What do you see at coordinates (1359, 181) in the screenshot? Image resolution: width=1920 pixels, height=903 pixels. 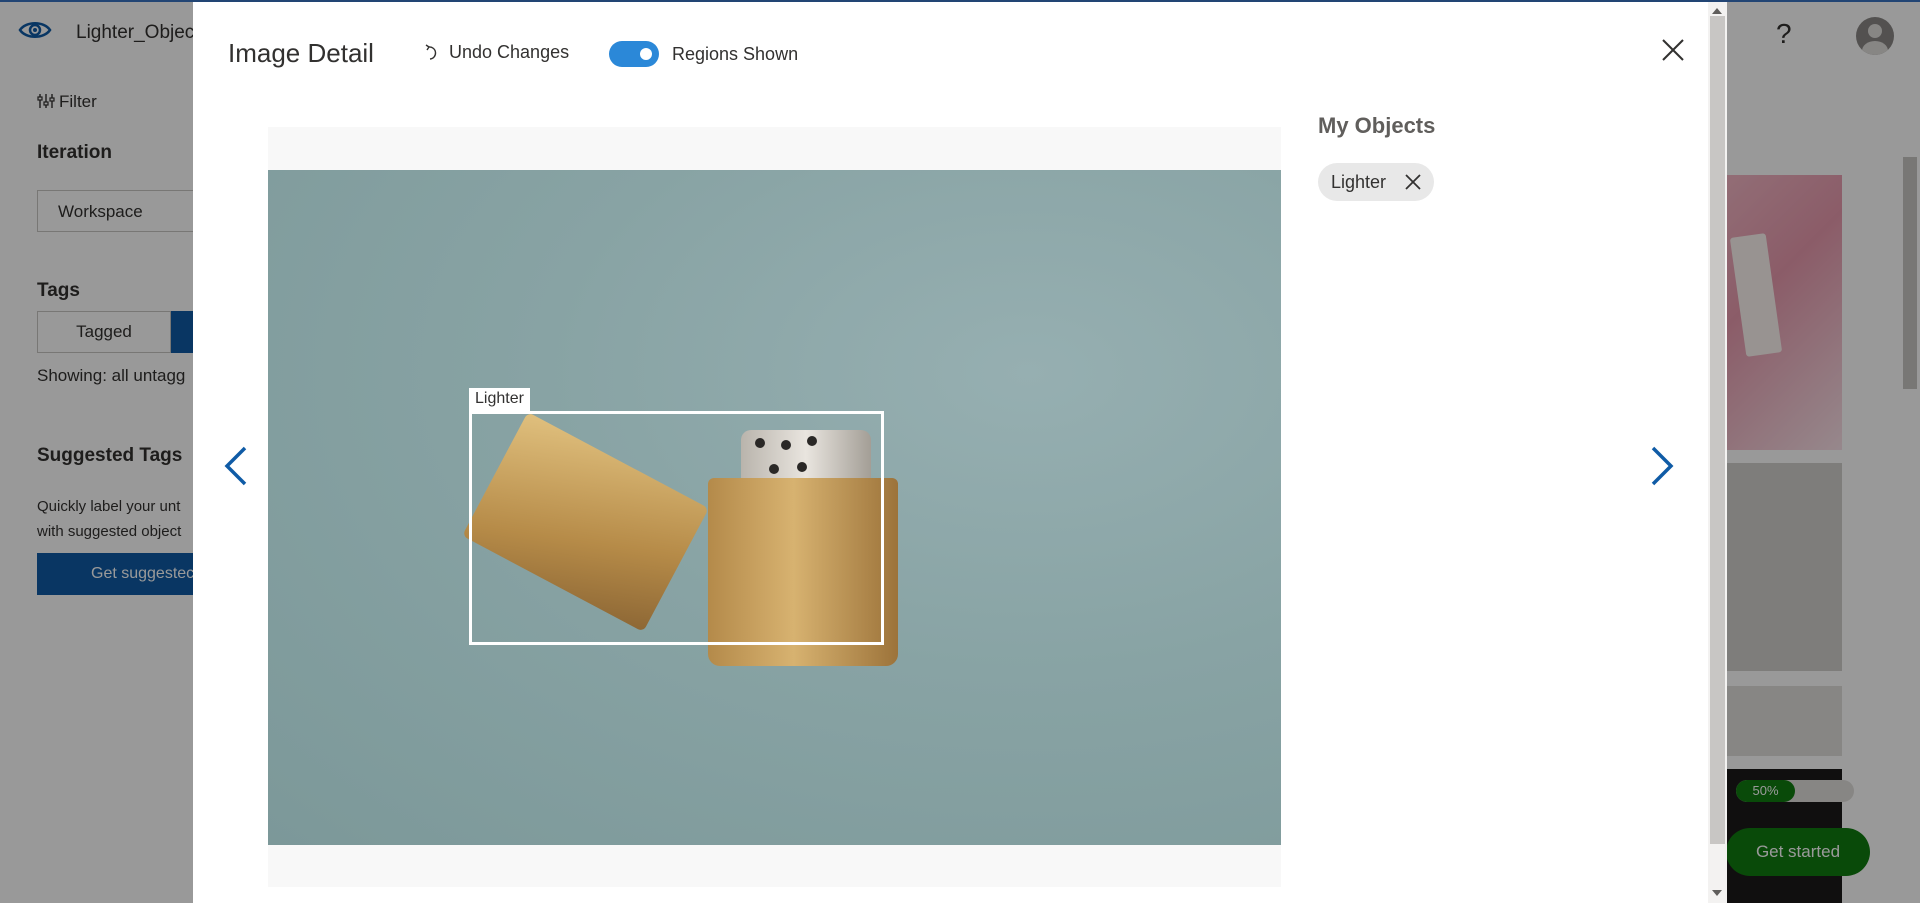 I see `object-chip-label: Lighter` at bounding box center [1359, 181].